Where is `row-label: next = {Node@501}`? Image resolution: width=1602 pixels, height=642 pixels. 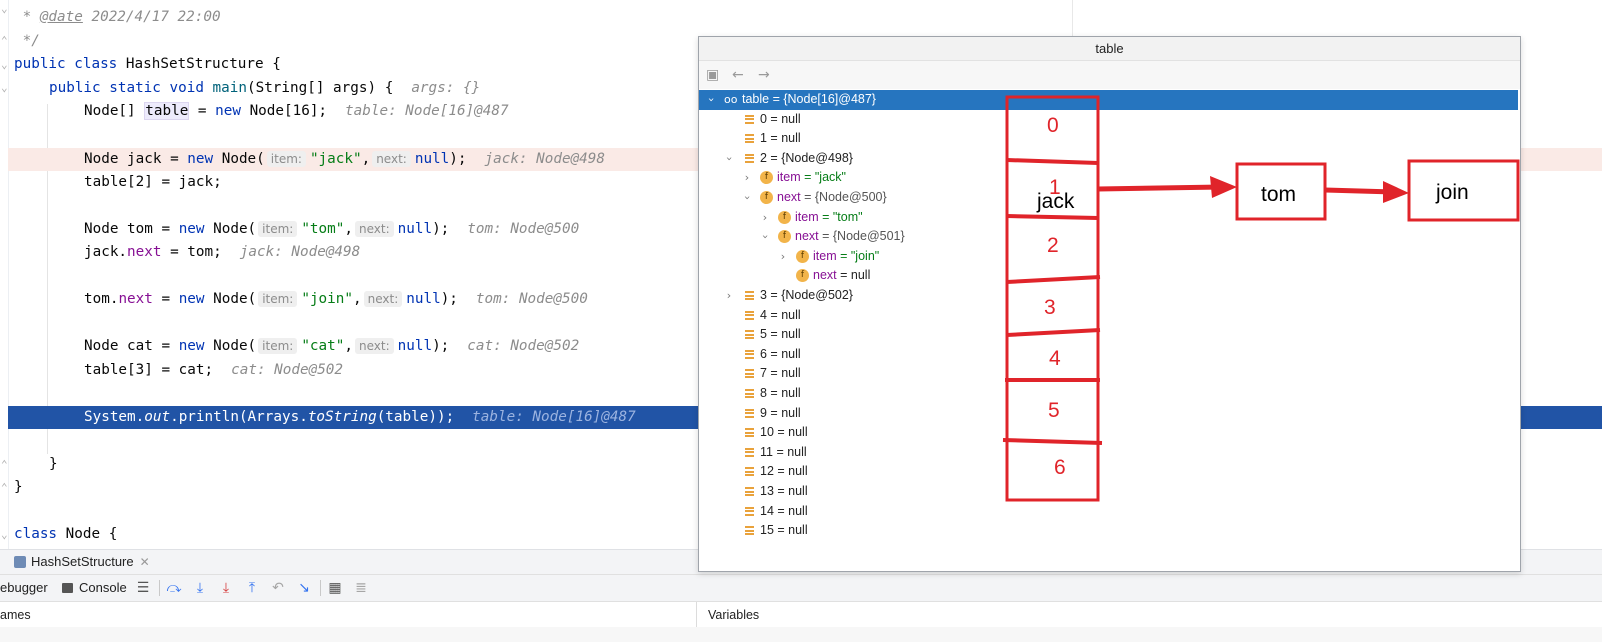
row-label: next = {Node@501} is located at coordinates (850, 236).